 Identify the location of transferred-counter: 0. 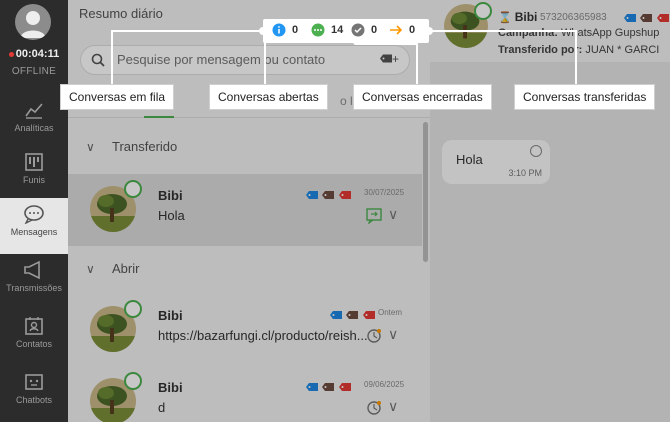
(402, 31).